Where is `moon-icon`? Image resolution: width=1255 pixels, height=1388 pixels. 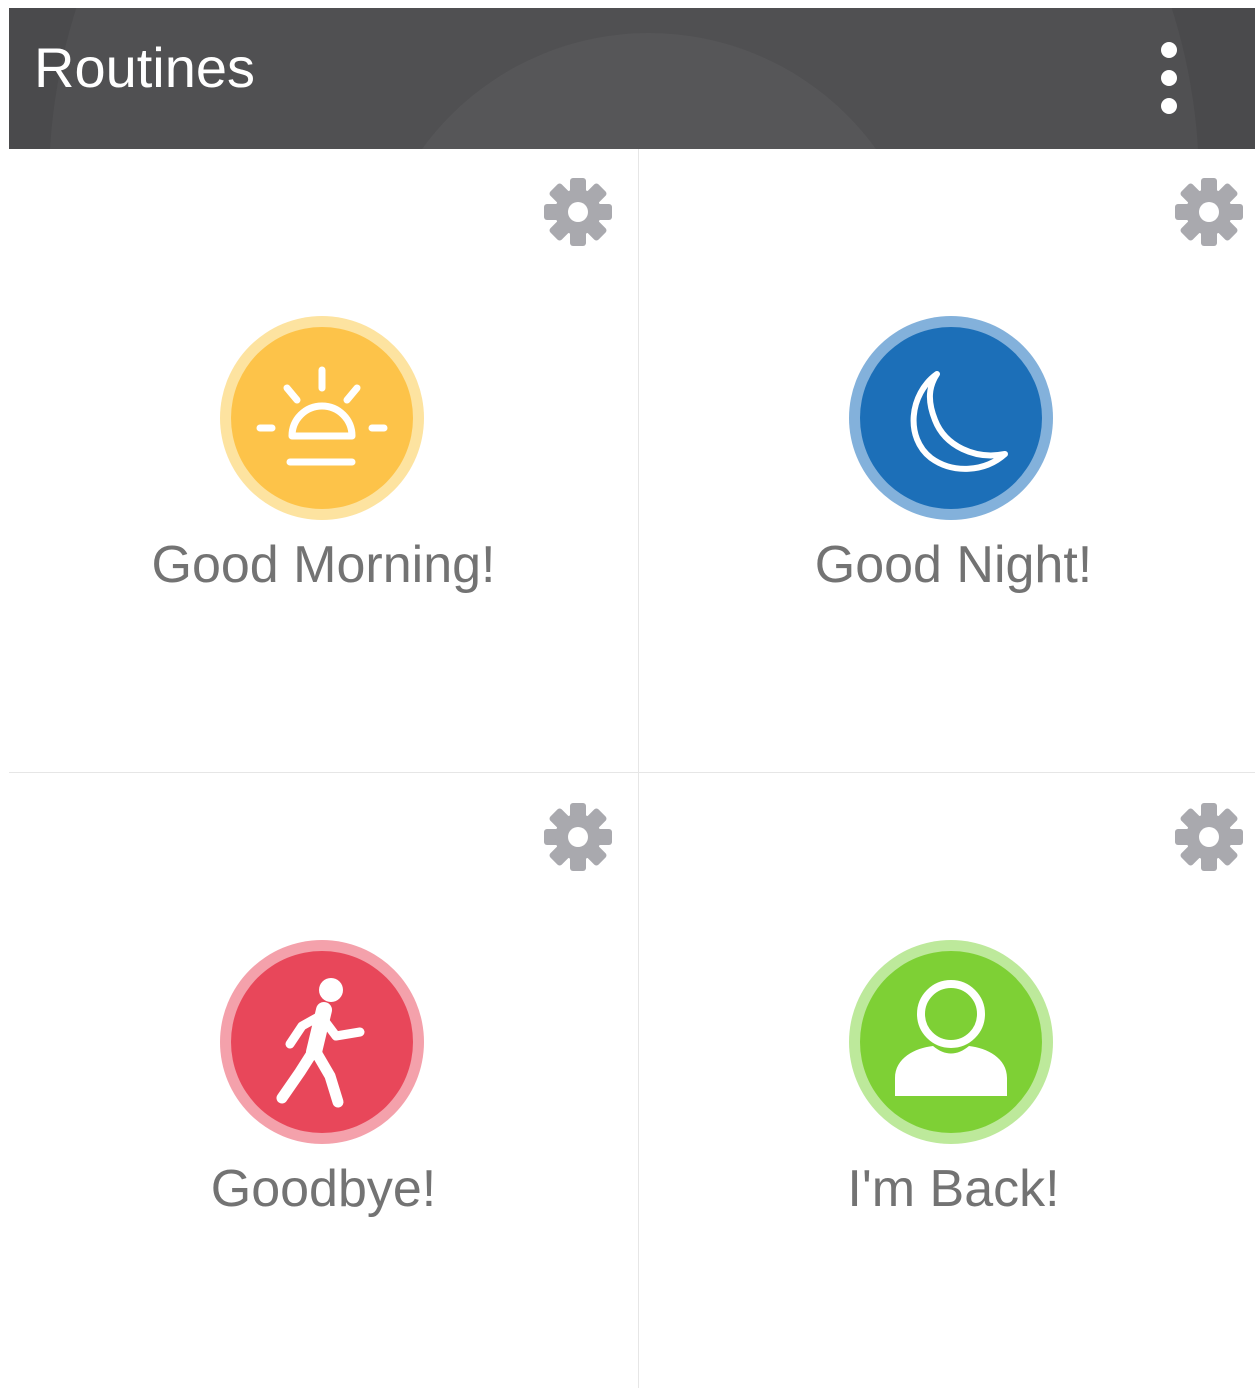
moon-icon is located at coordinates (951, 418).